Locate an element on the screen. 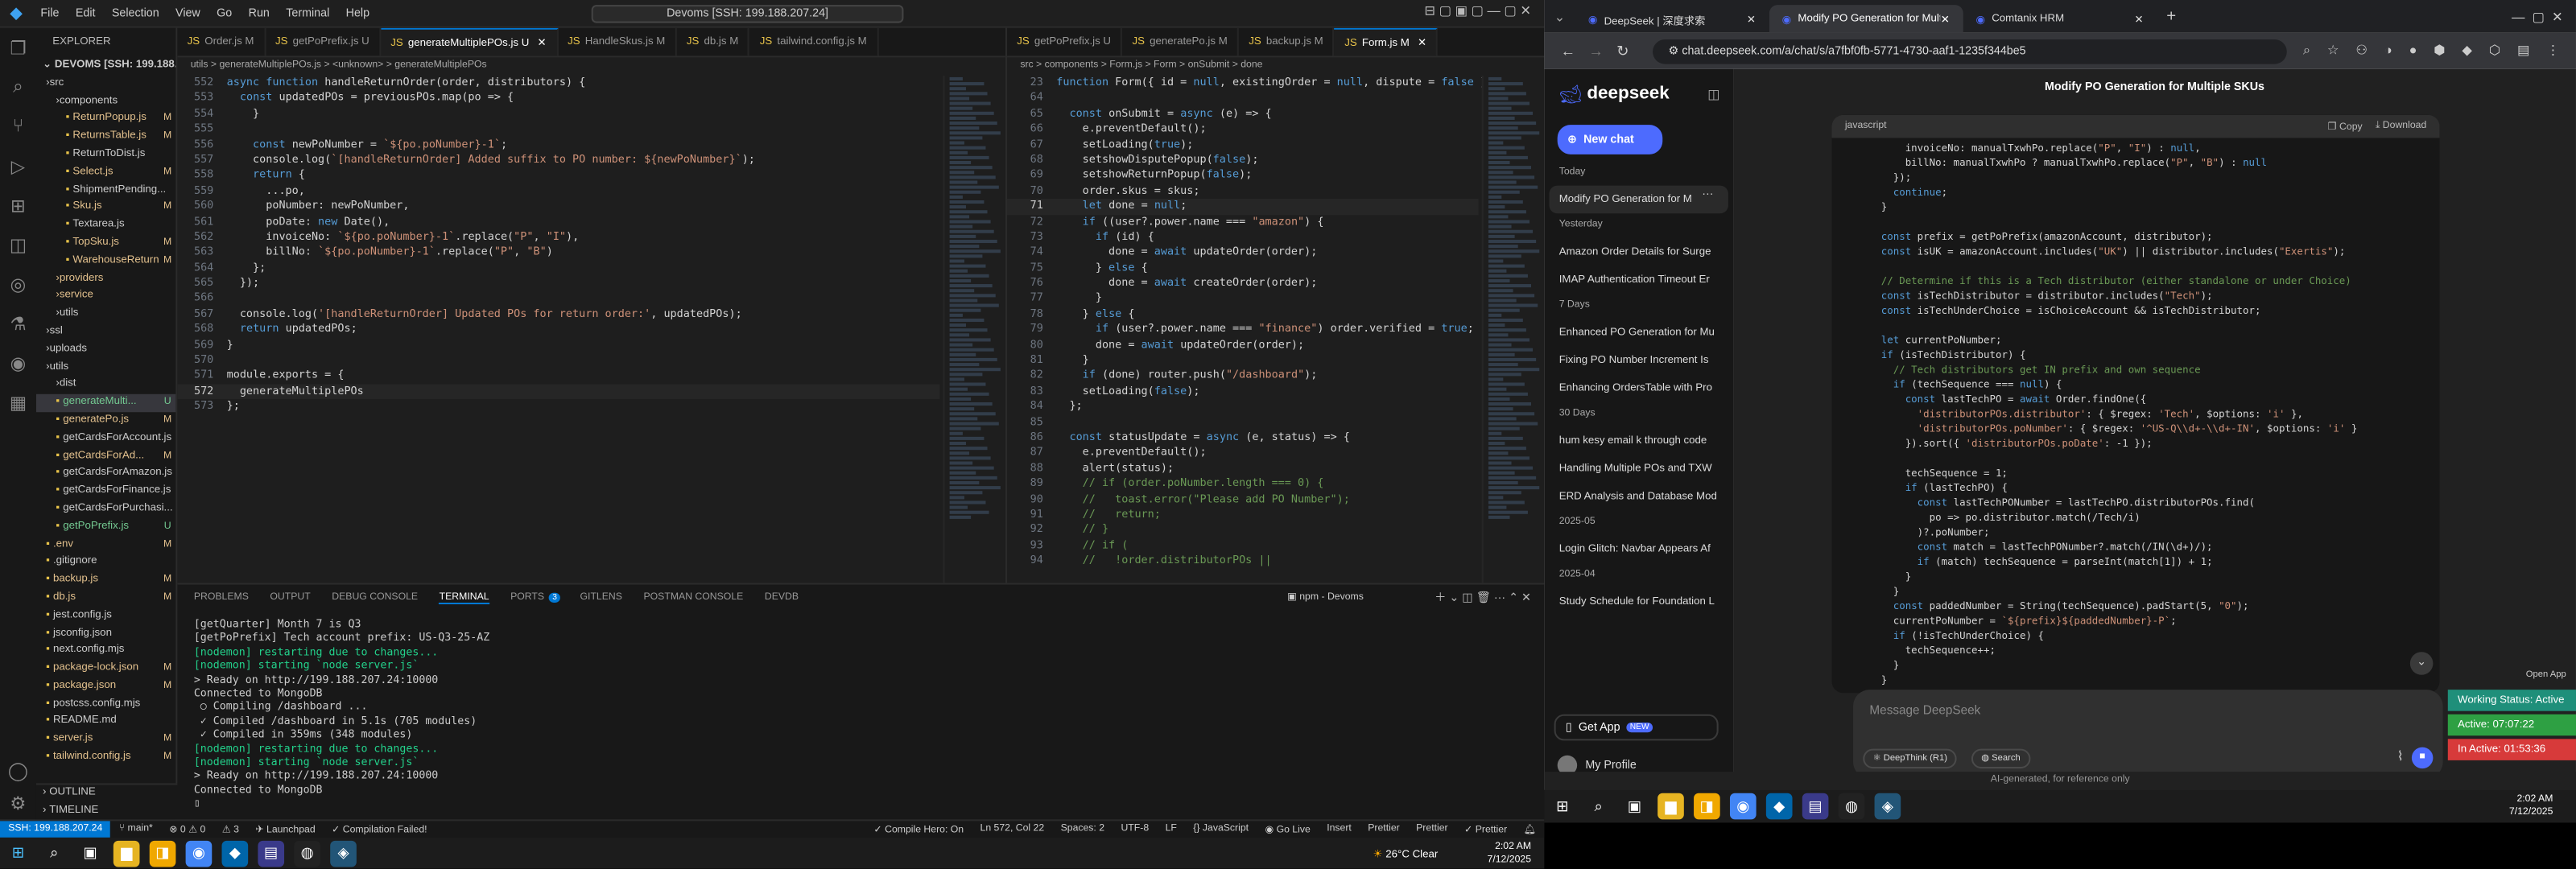  forward-icon: → is located at coordinates (1596, 51).